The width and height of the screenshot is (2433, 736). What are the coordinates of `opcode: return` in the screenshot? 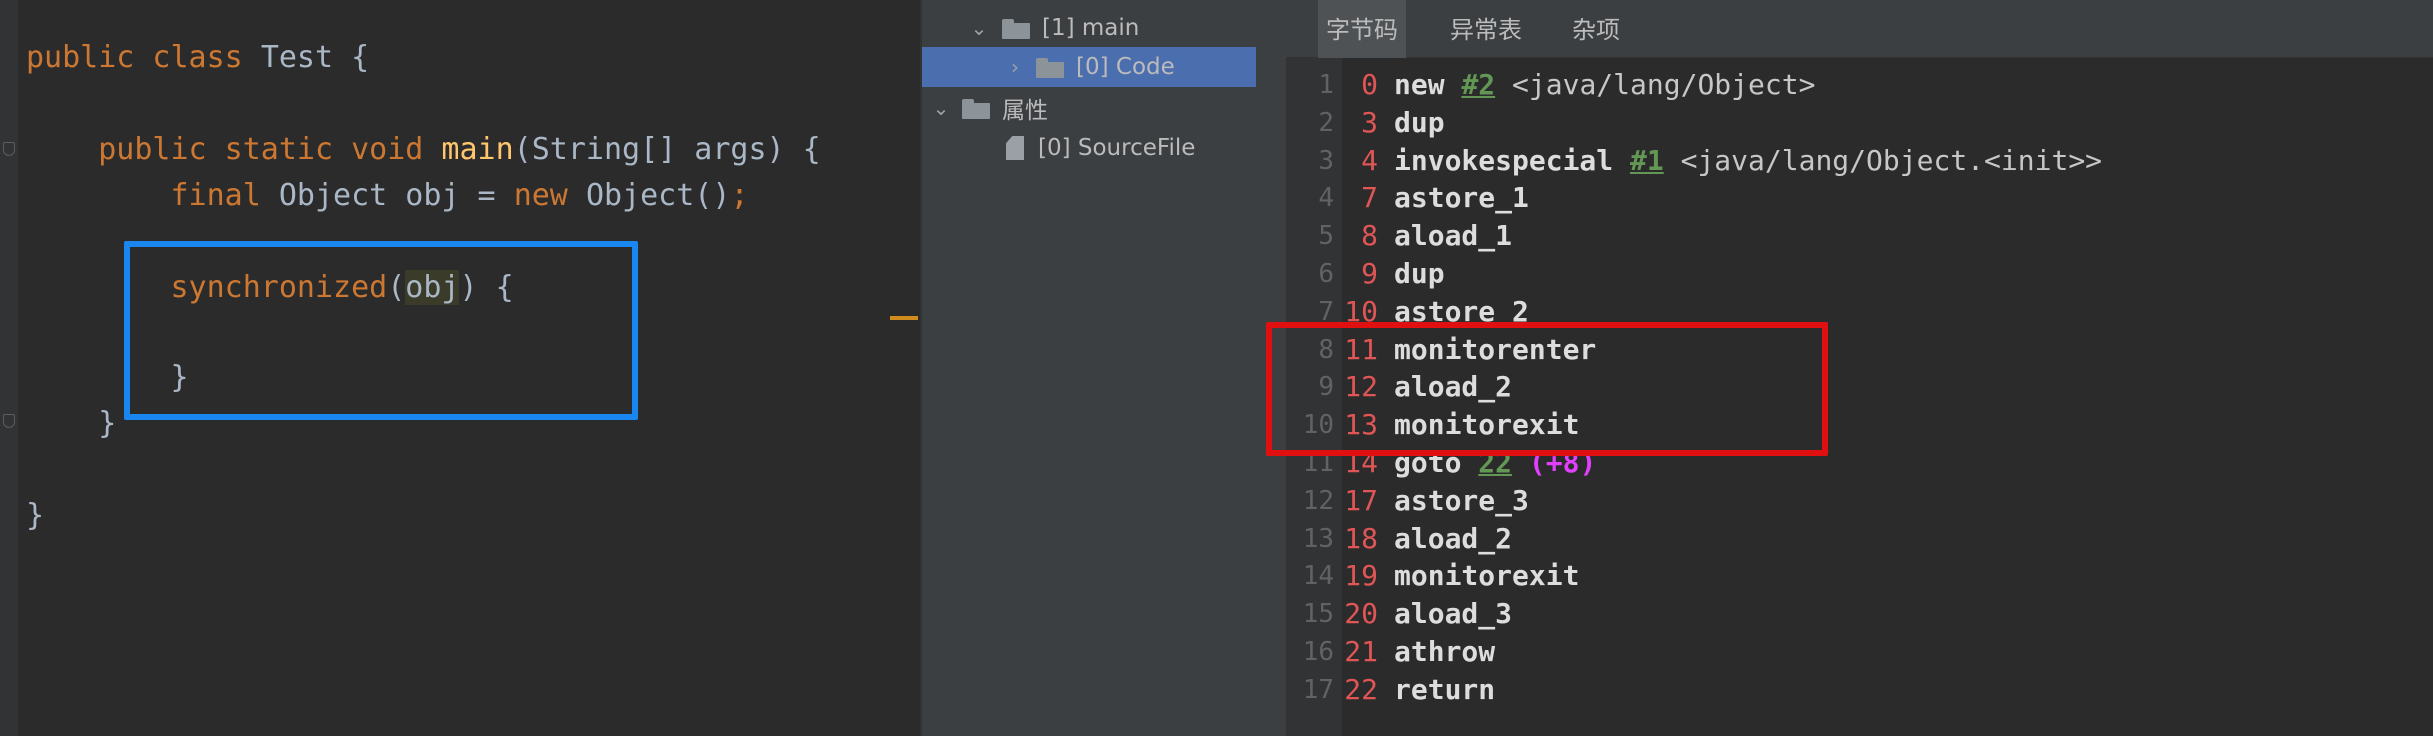 It's located at (1444, 690).